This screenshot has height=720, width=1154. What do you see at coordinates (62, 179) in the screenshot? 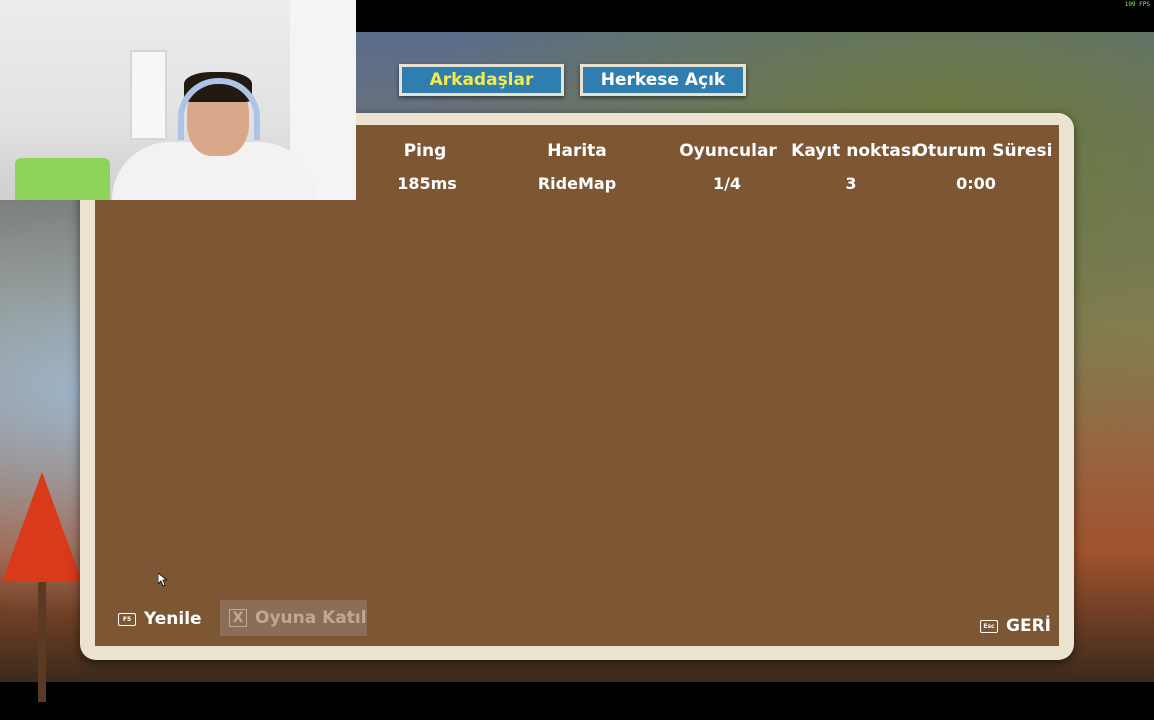
I see `webcam-chair` at bounding box center [62, 179].